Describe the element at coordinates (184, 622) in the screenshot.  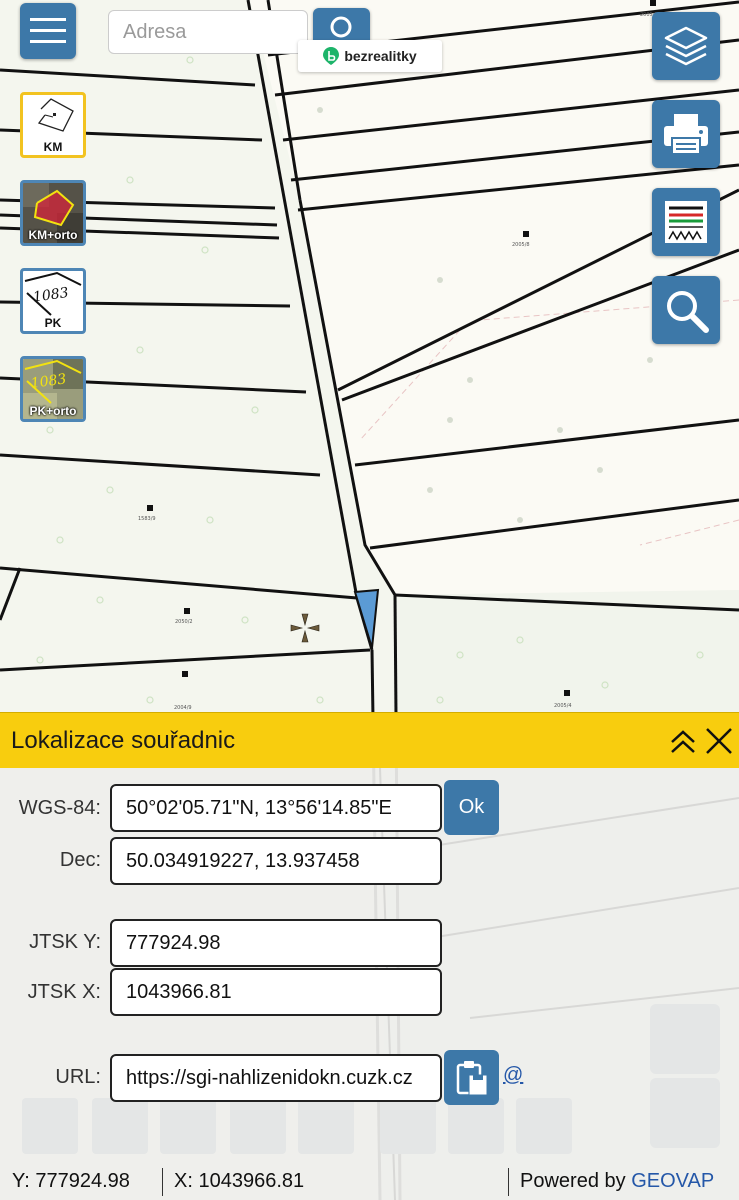
I see `parcel-label: 2050/2` at that location.